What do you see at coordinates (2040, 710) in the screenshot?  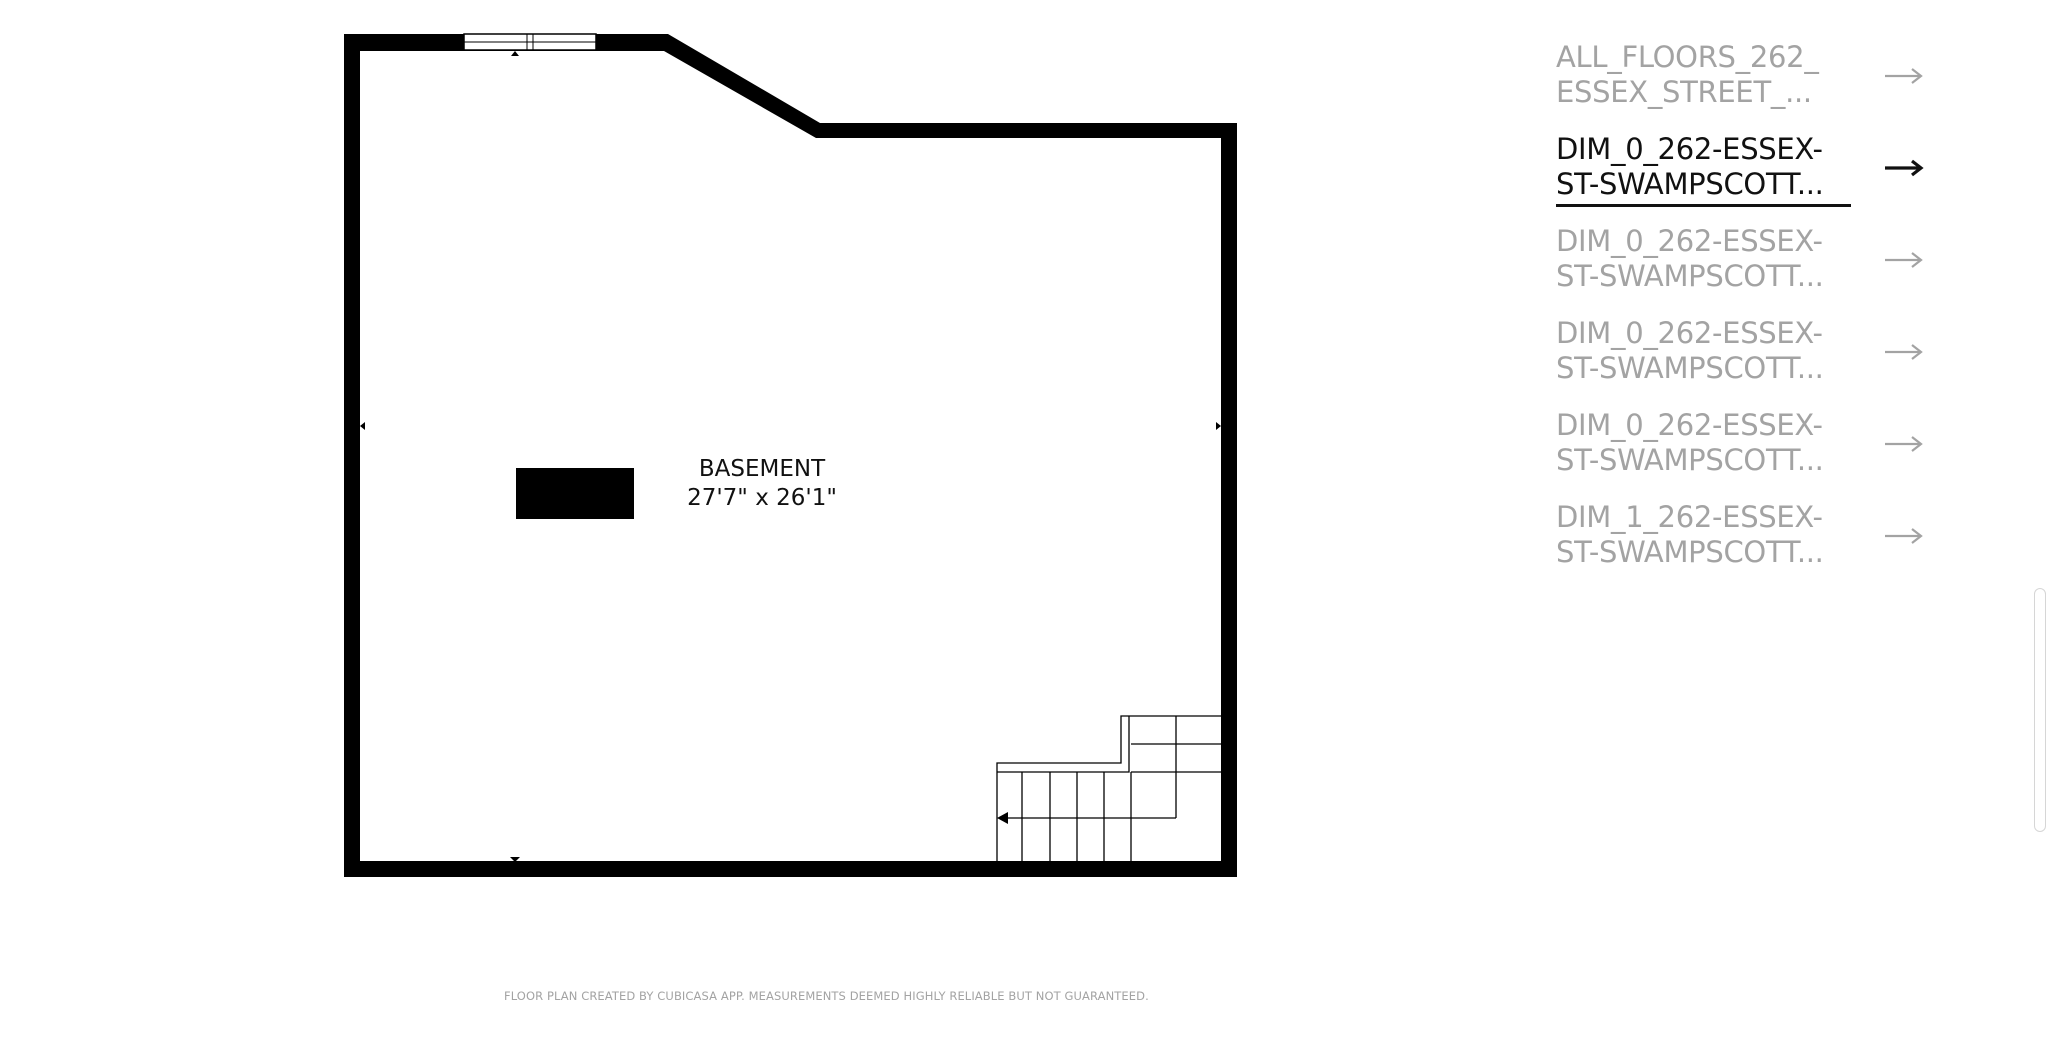 I see `scrollbar` at bounding box center [2040, 710].